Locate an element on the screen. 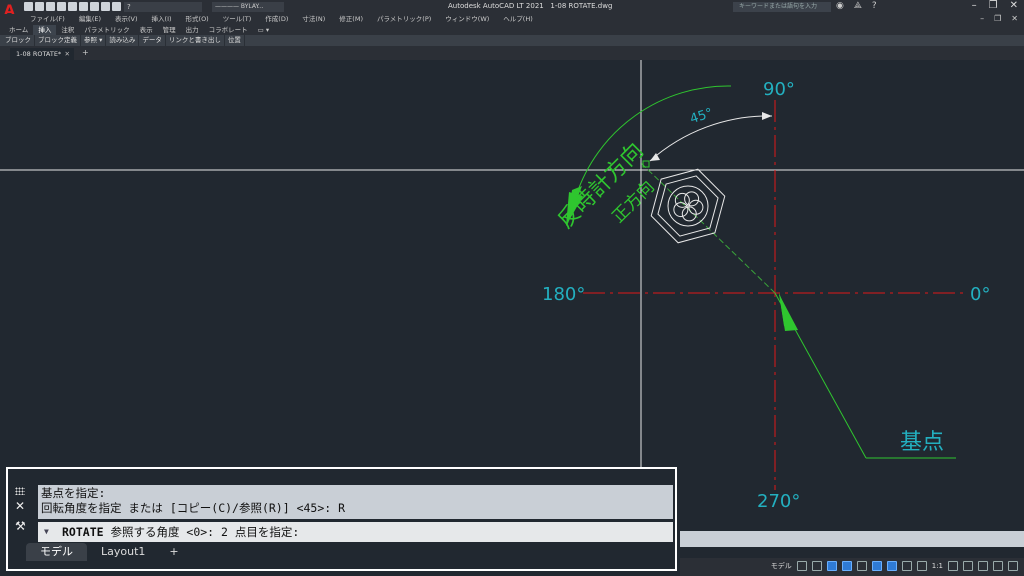 The height and width of the screenshot is (576, 1024). panel-import: 読み込み is located at coordinates (123, 40).